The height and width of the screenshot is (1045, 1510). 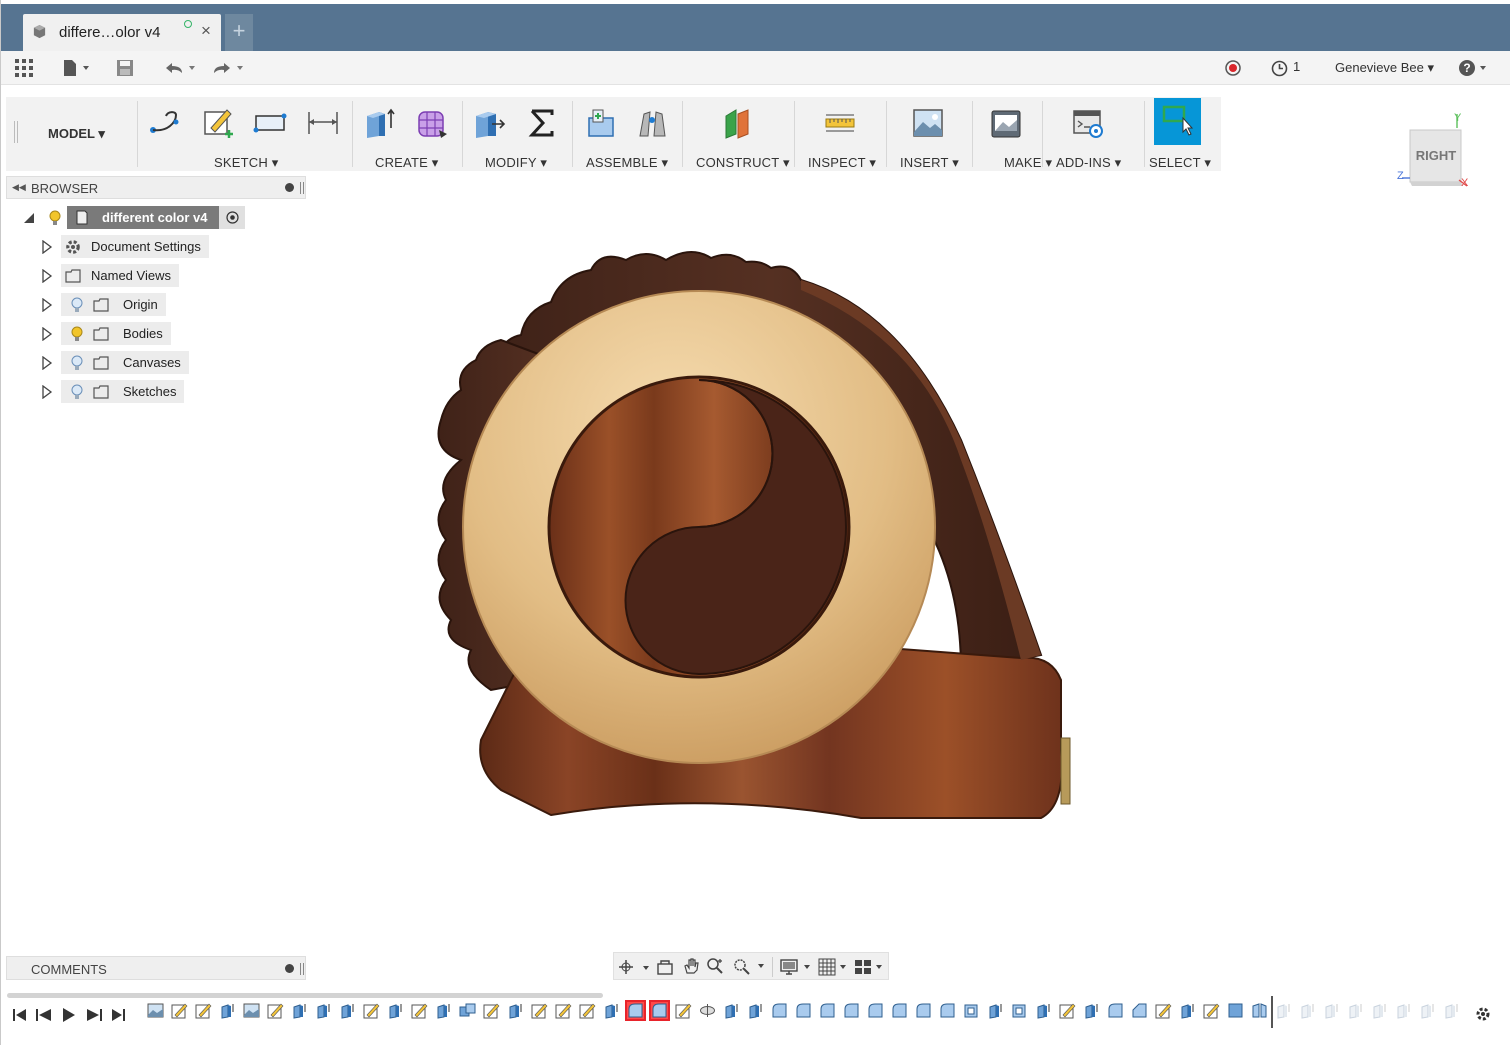 What do you see at coordinates (1279, 68) in the screenshot?
I see `job-status-clock-icon` at bounding box center [1279, 68].